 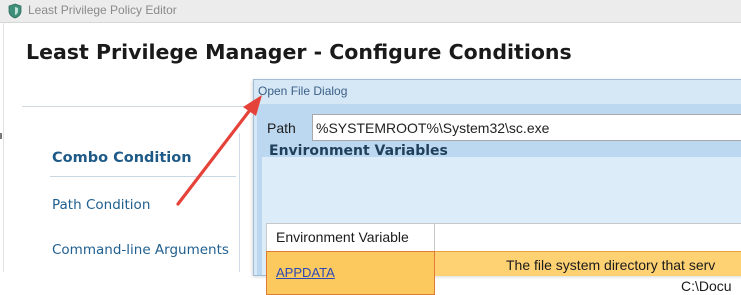 I want to click on window-title-bar: Least Privilege Policy Editor, so click(x=370, y=11).